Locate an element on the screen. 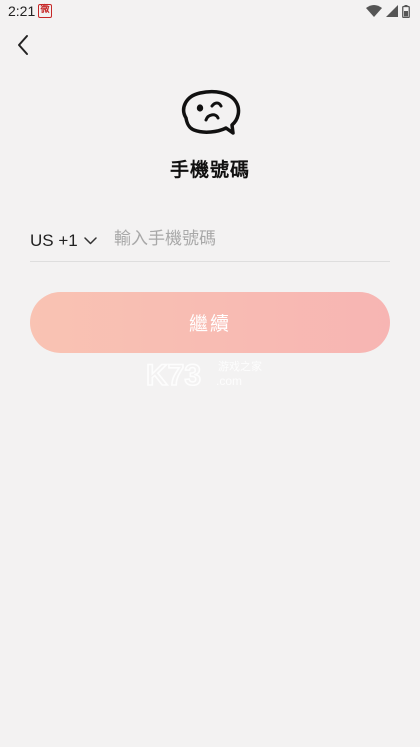  watermark-logo: K73 游戏之家 .com is located at coordinates (210, 374).